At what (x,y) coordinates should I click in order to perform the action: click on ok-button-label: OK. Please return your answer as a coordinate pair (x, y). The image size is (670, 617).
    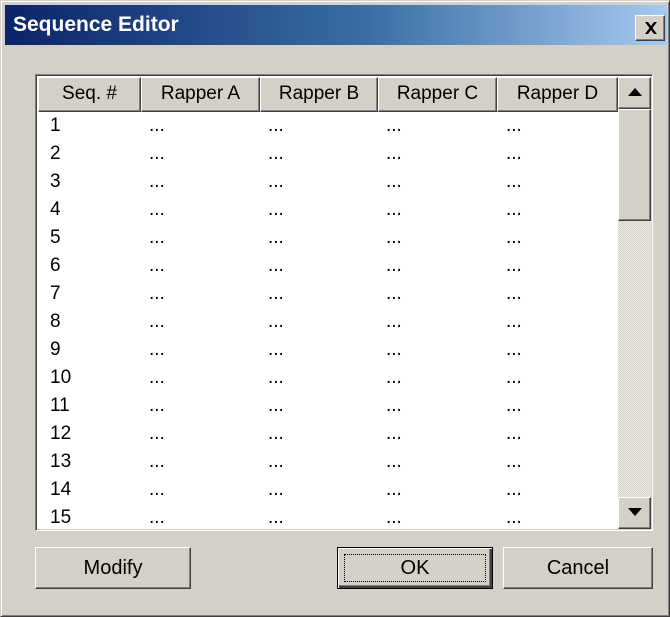
    Looking at the image, I should click on (415, 568).